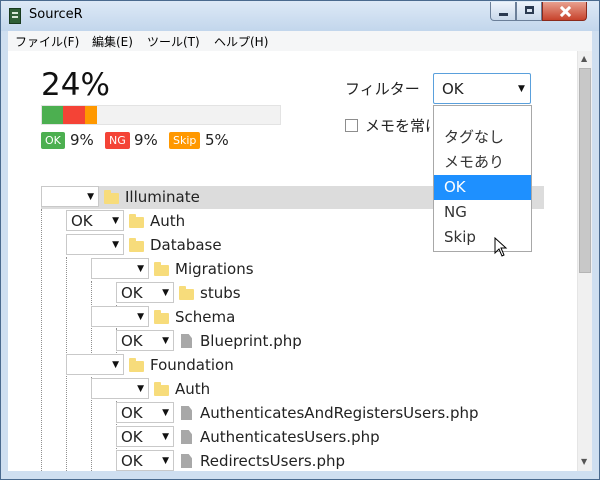 This screenshot has width=600, height=480. What do you see at coordinates (53, 140) in the screenshot?
I see `ok-badge: OK` at bounding box center [53, 140].